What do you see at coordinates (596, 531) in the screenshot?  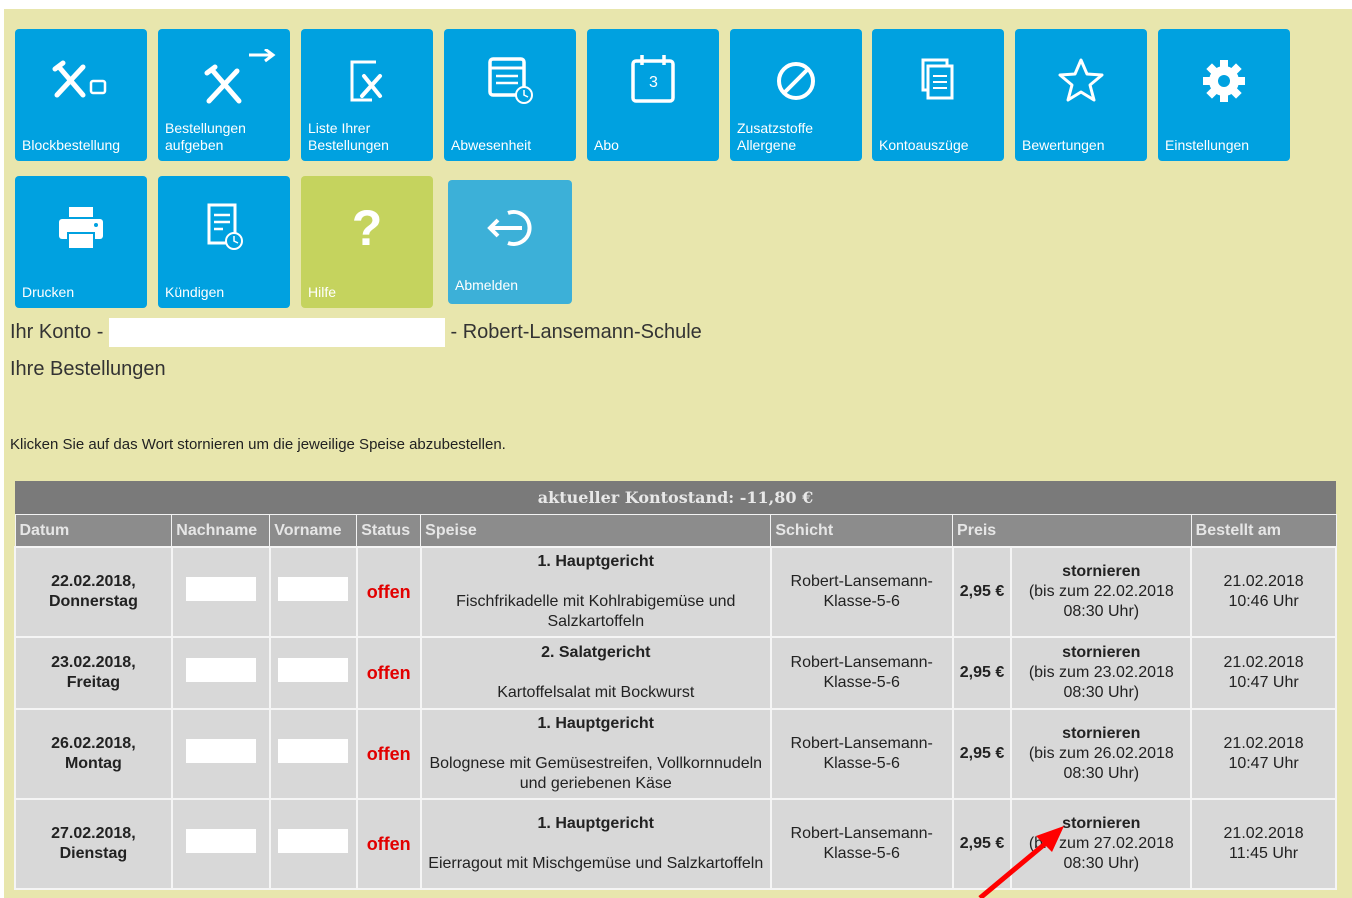 I see `column-header: Speise` at bounding box center [596, 531].